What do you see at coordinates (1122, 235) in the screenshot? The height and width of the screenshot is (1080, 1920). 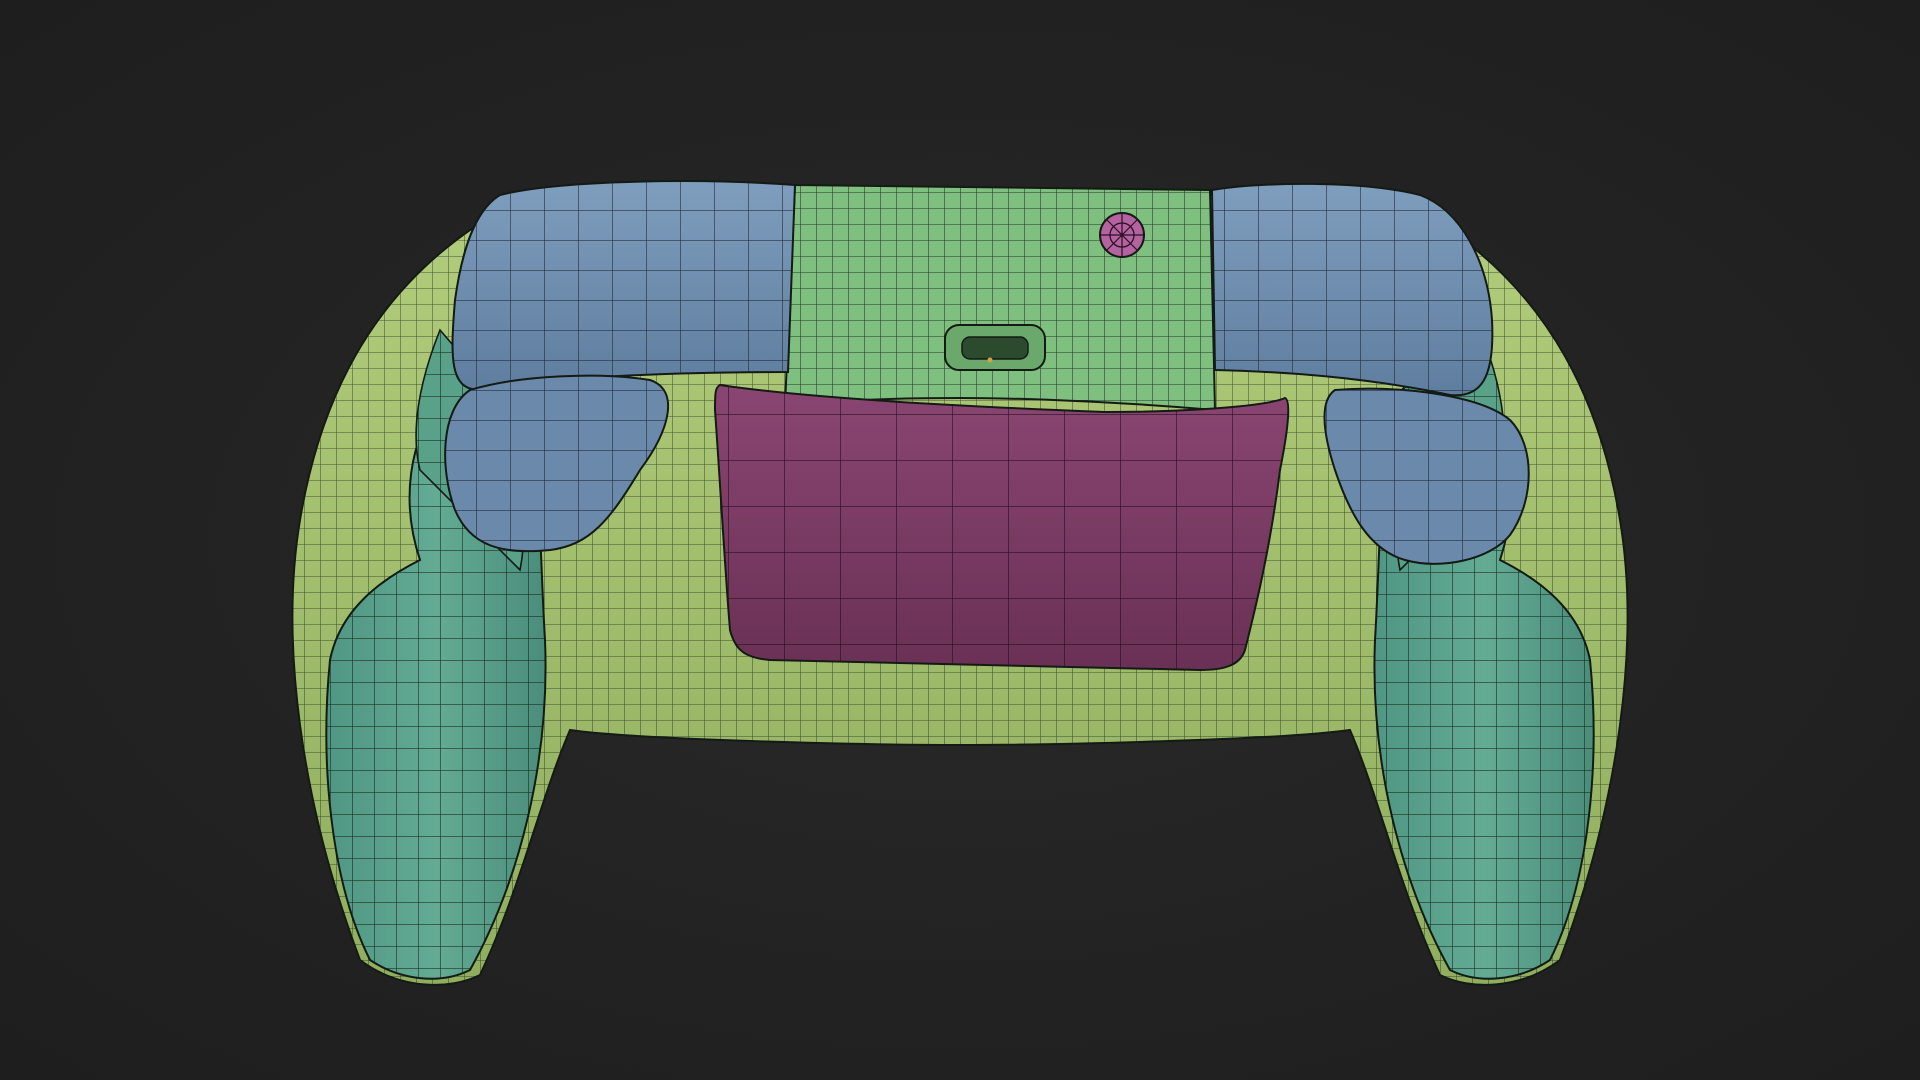 I see `pair-button` at bounding box center [1122, 235].